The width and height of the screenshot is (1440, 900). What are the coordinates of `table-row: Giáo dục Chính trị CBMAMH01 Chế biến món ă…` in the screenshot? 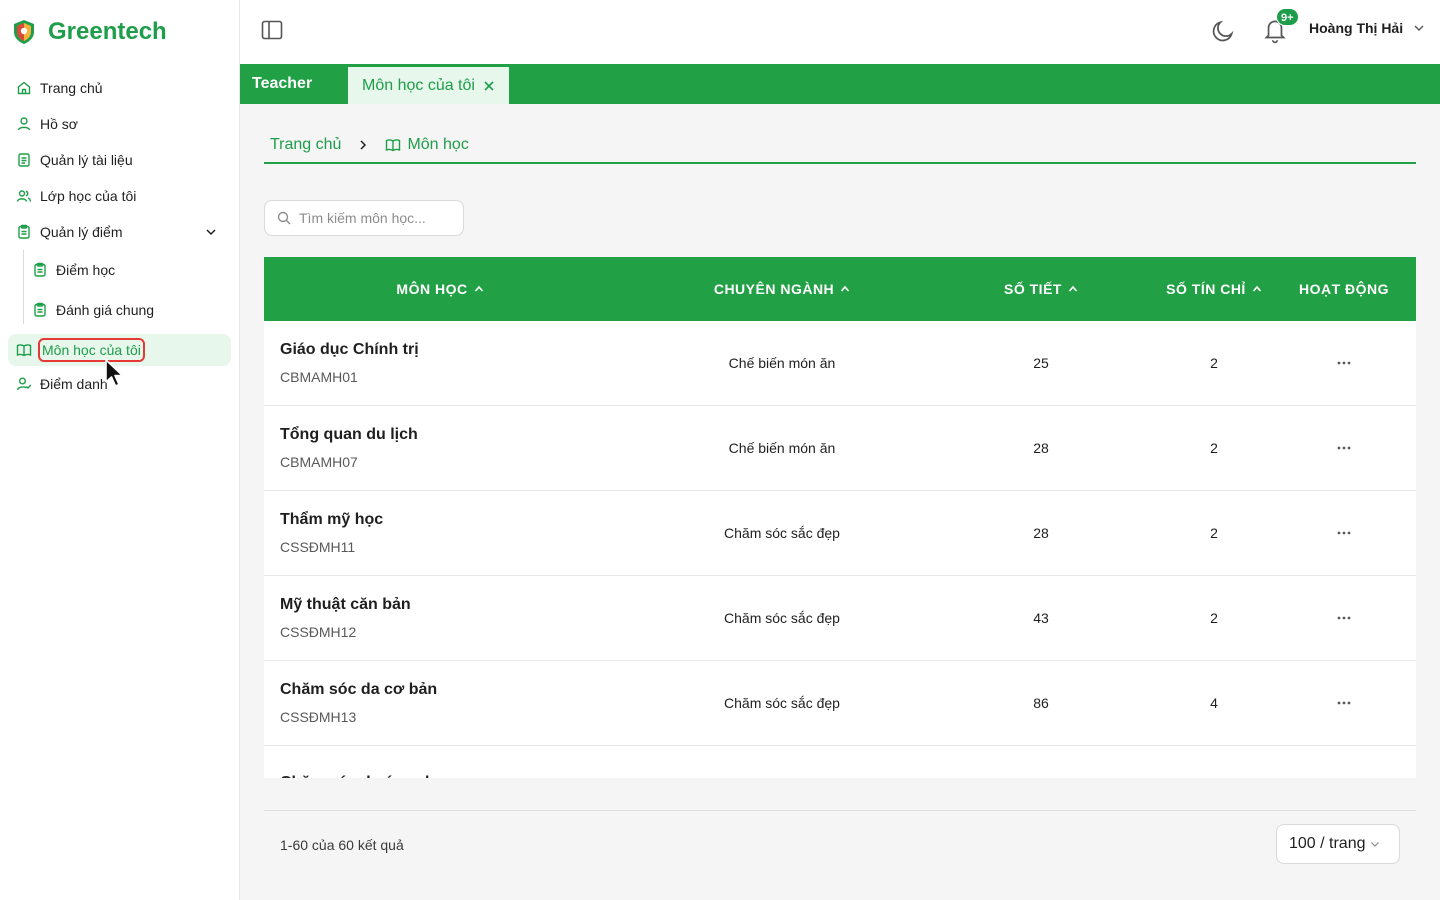 It's located at (840, 363).